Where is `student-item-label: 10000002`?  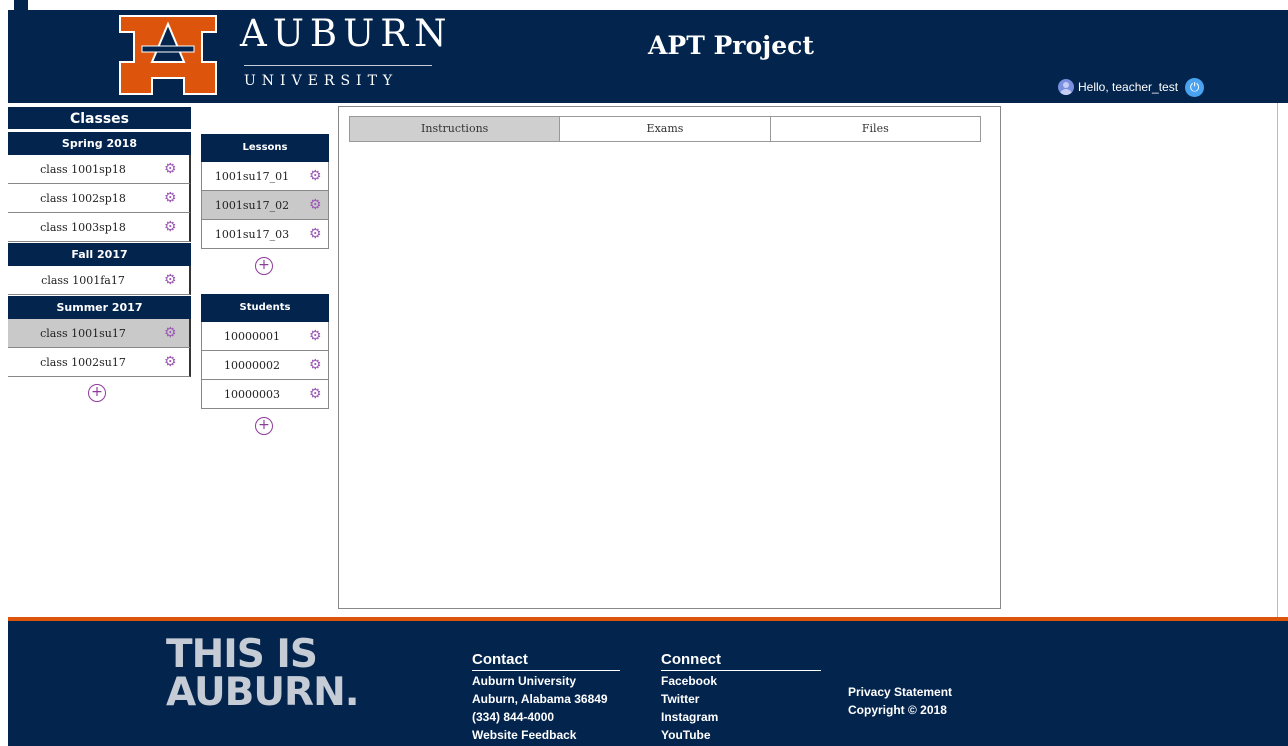 student-item-label: 10000002 is located at coordinates (252, 365).